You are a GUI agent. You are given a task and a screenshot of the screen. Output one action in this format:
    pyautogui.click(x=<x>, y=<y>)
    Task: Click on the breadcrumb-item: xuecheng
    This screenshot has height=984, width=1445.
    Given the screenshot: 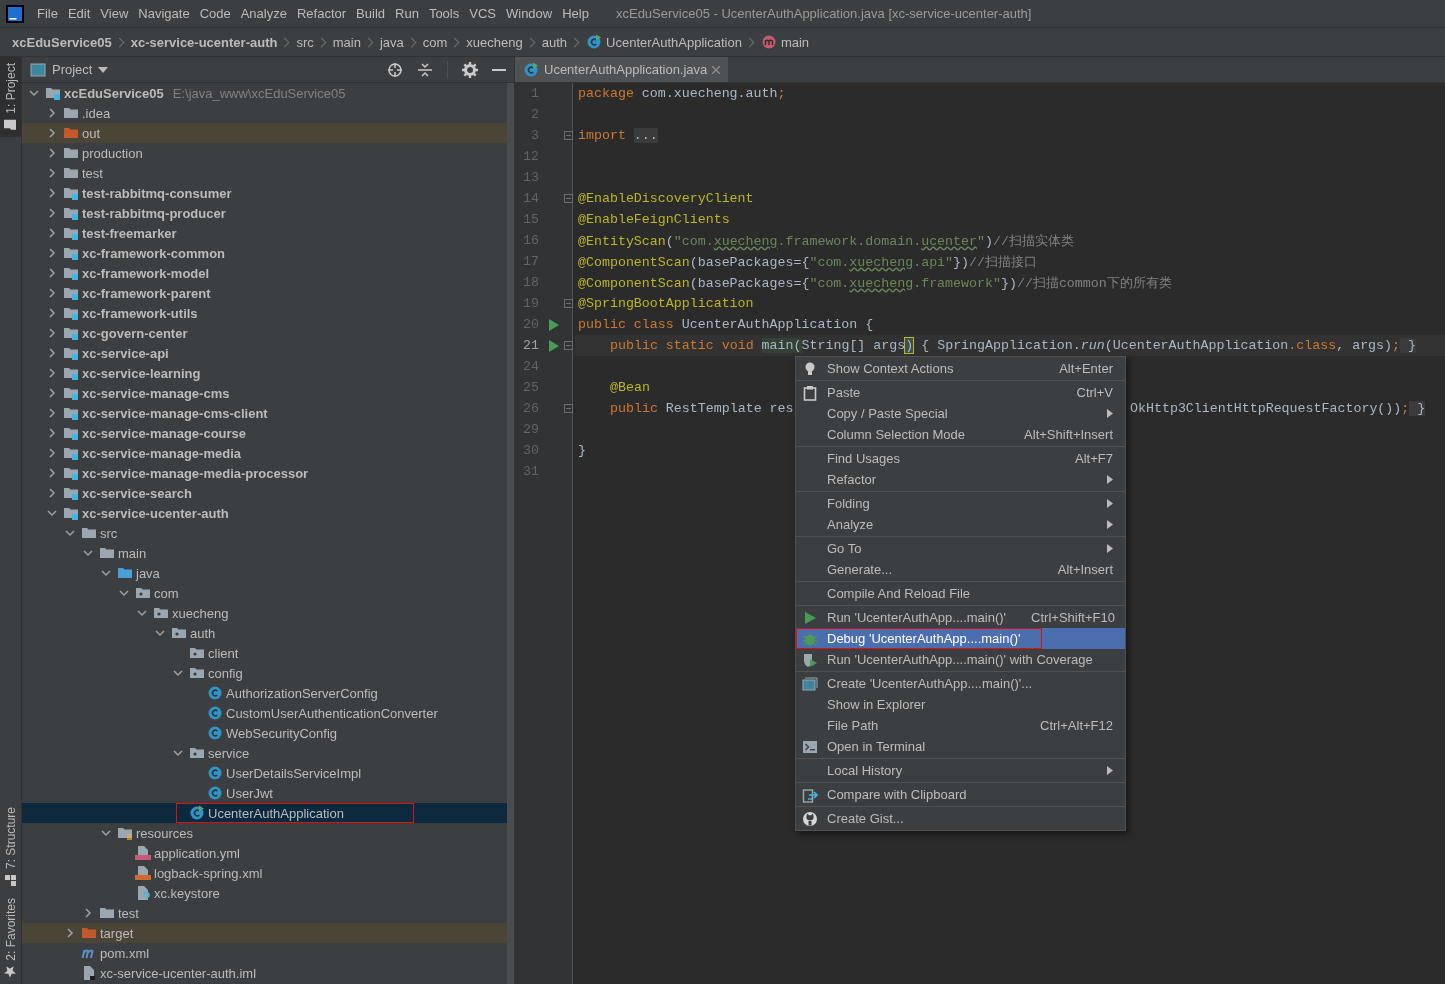 What is the action you would take?
    pyautogui.click(x=494, y=42)
    